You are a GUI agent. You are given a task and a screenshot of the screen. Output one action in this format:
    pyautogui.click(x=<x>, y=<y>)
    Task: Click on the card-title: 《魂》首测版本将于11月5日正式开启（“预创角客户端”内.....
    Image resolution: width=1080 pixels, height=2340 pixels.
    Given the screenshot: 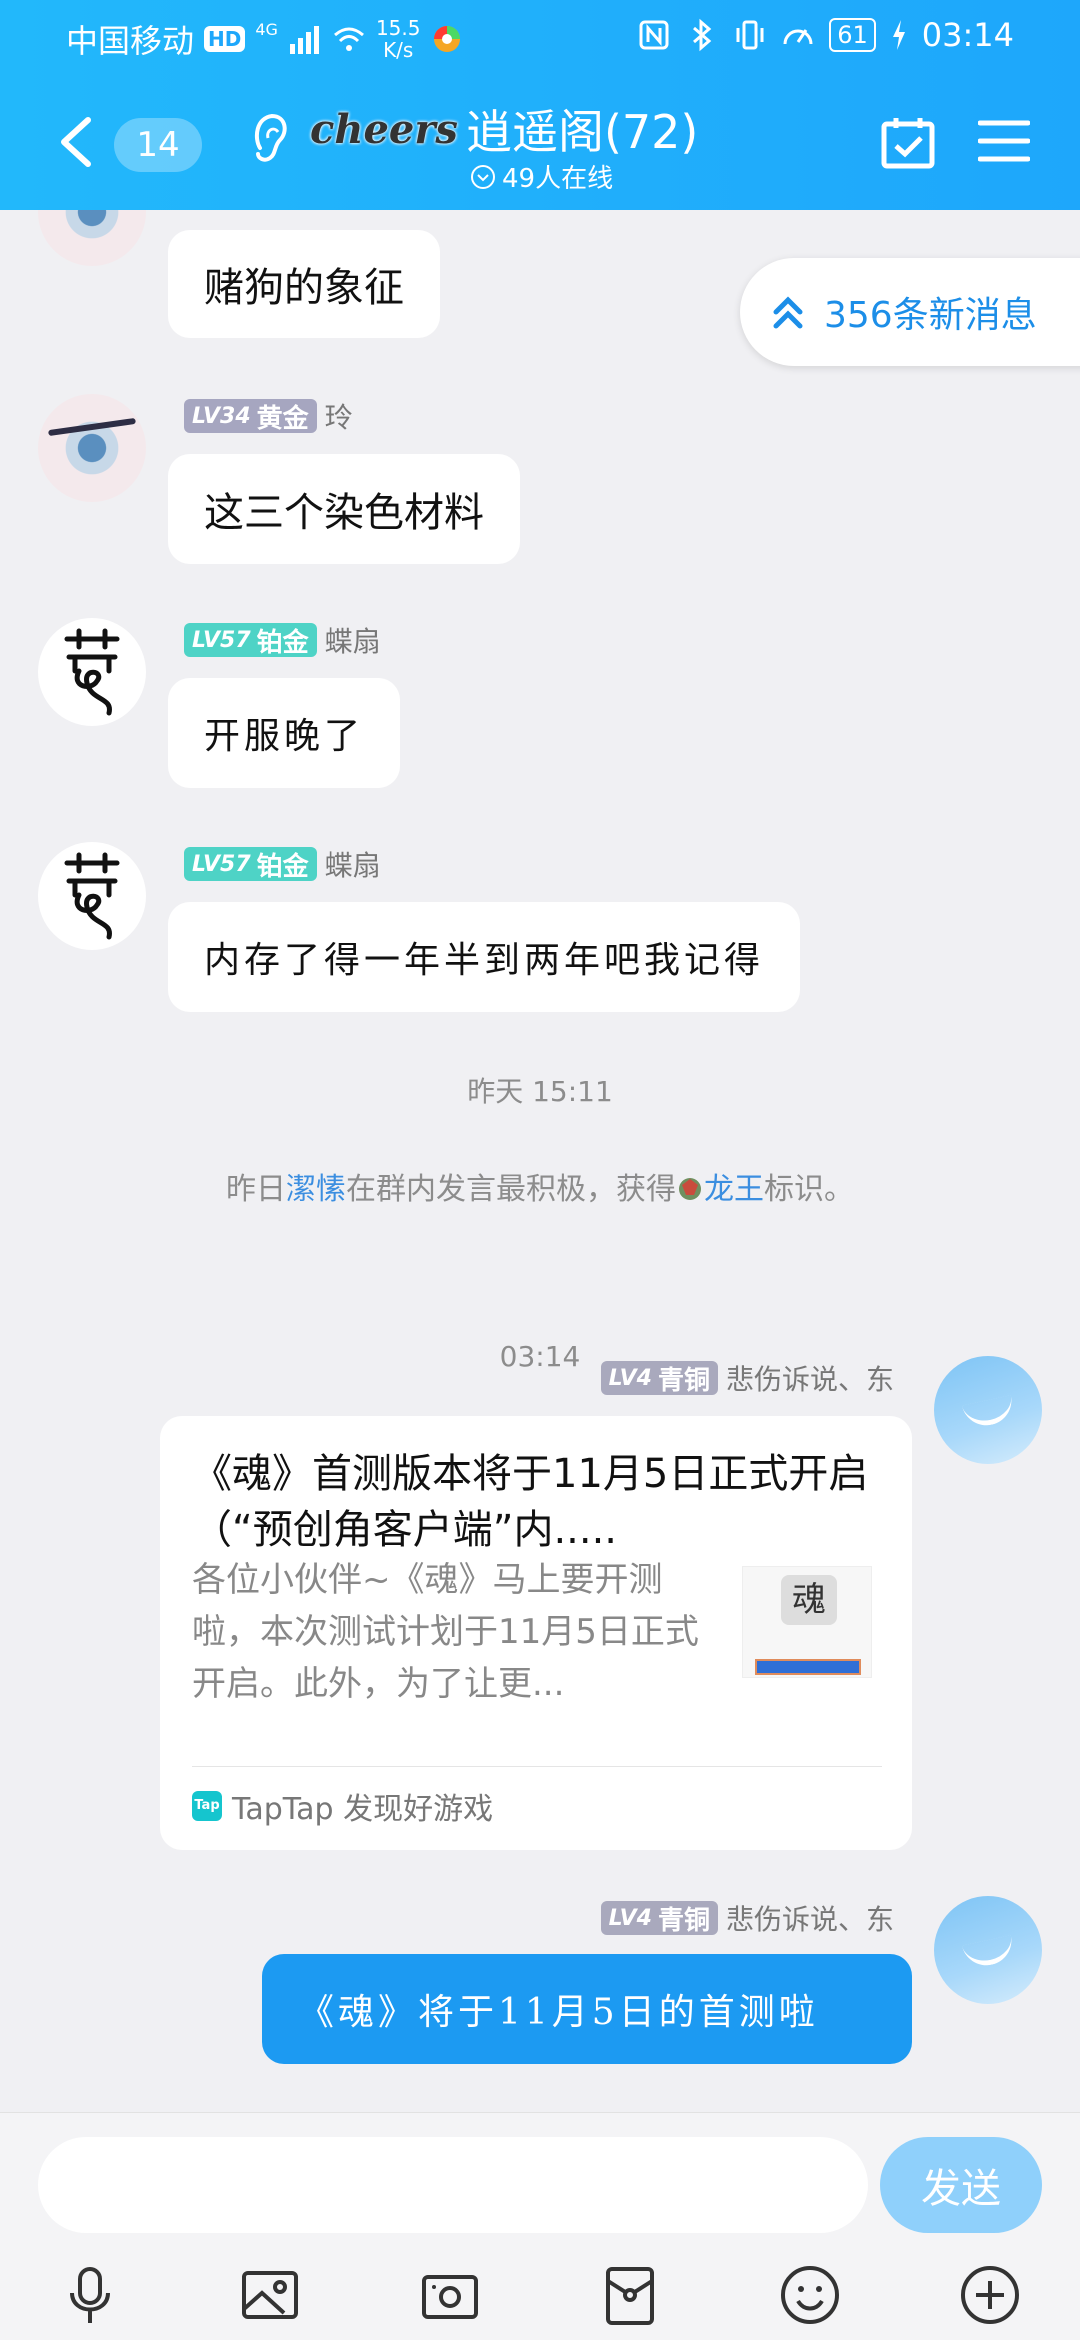 What is the action you would take?
    pyautogui.click(x=530, y=1502)
    